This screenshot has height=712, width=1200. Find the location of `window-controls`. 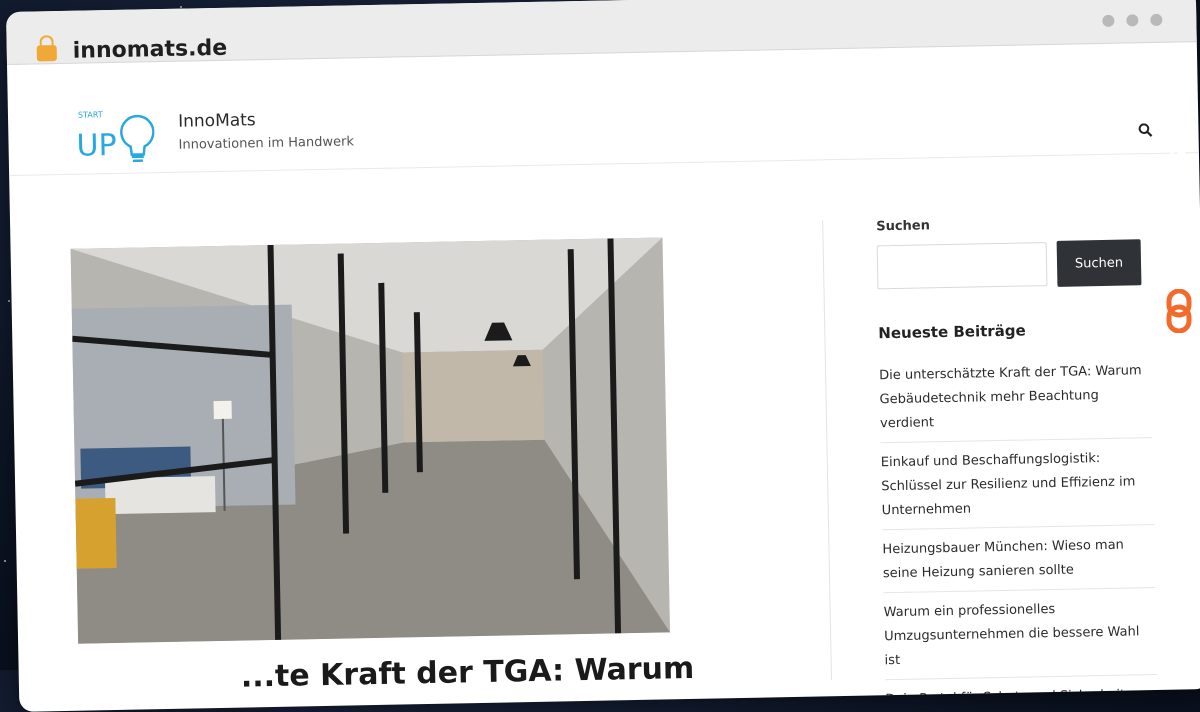

window-controls is located at coordinates (1132, 20).